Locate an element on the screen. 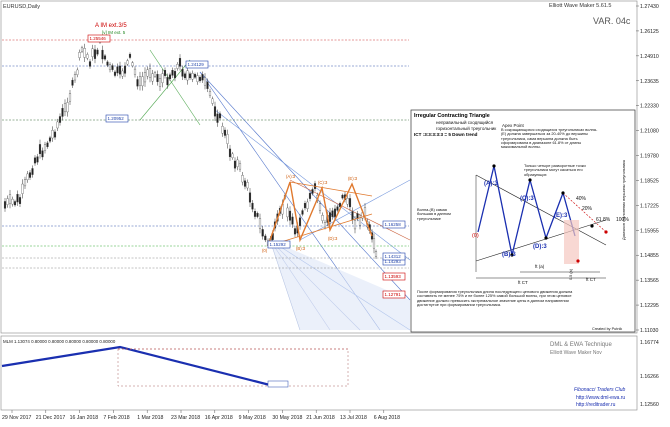 The image size is (670, 427). price-box-label: 1.14312 is located at coordinates (393, 256).